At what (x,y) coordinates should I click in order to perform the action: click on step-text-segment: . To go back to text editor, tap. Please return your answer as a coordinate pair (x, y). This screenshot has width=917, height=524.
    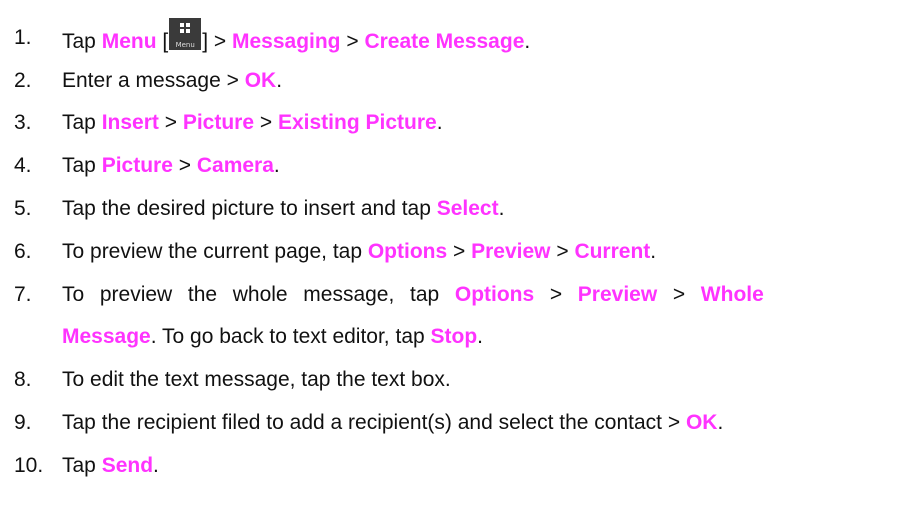
    Looking at the image, I should click on (290, 336).